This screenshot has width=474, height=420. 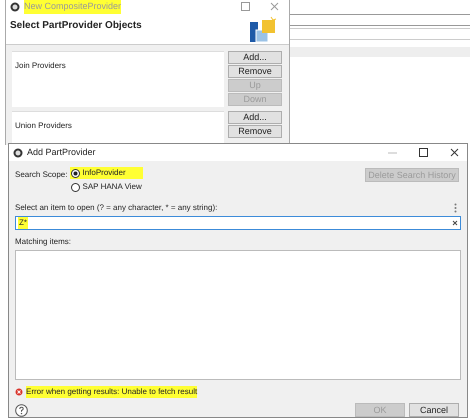 What do you see at coordinates (73, 7) in the screenshot?
I see `window-title: New CompositeProvider` at bounding box center [73, 7].